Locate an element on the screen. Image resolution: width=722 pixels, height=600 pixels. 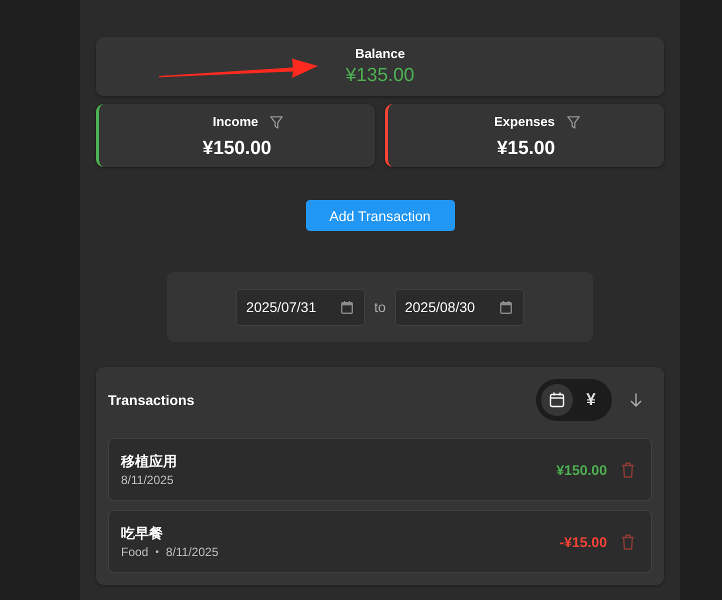
range-separator: to is located at coordinates (380, 307).